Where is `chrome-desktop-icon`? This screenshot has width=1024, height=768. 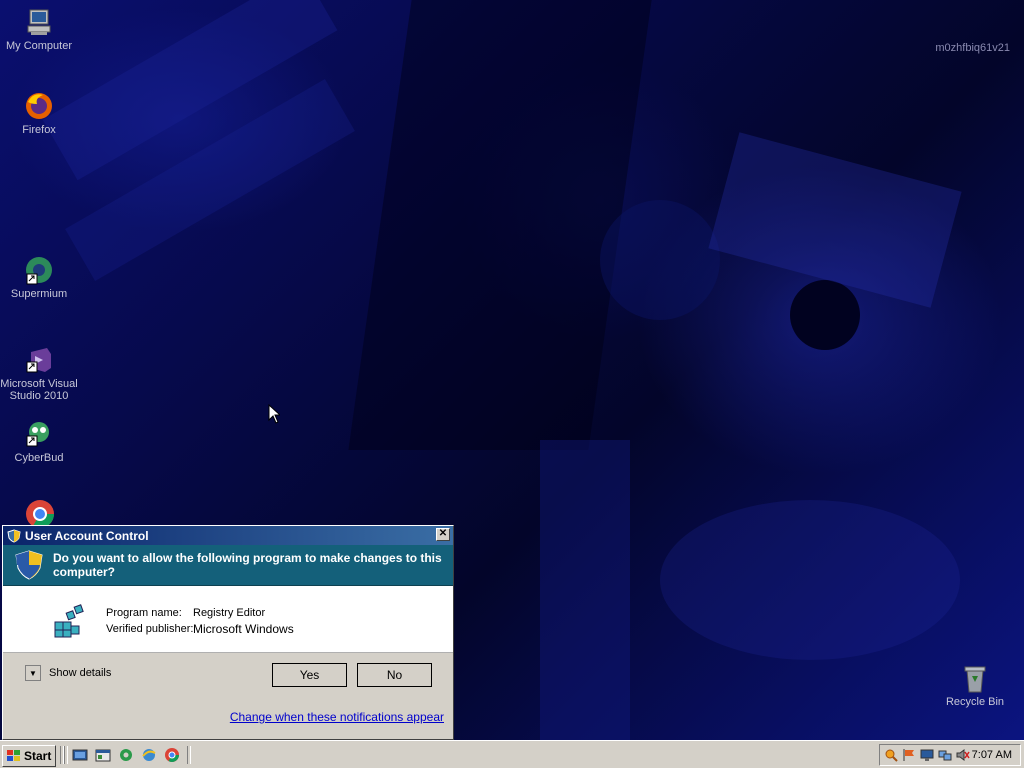 chrome-desktop-icon is located at coordinates (40, 513).